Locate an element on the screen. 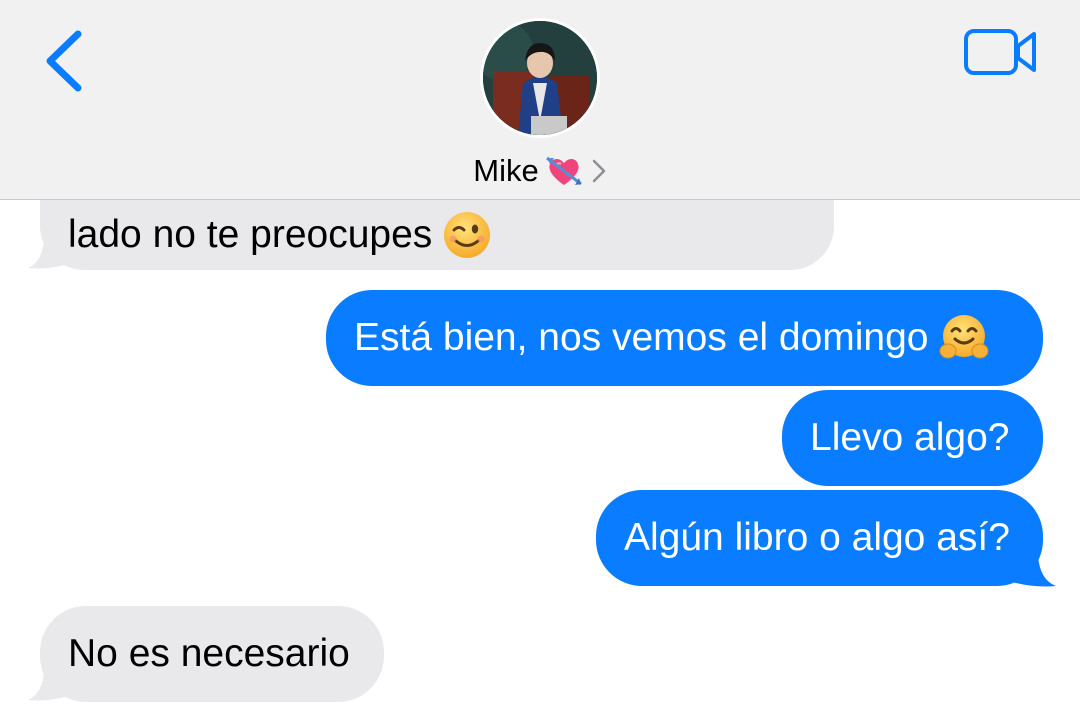 This screenshot has height=718, width=1080. heart-with-arrow-icon is located at coordinates (563, 171).